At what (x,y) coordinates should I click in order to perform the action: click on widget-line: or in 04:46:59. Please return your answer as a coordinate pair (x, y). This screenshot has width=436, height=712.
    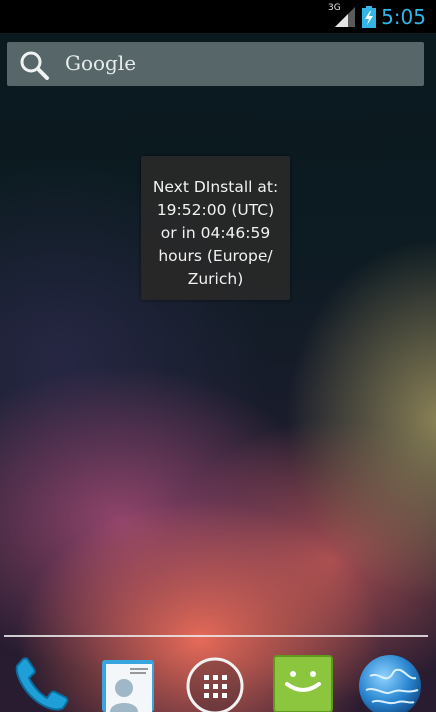
    Looking at the image, I should click on (215, 233).